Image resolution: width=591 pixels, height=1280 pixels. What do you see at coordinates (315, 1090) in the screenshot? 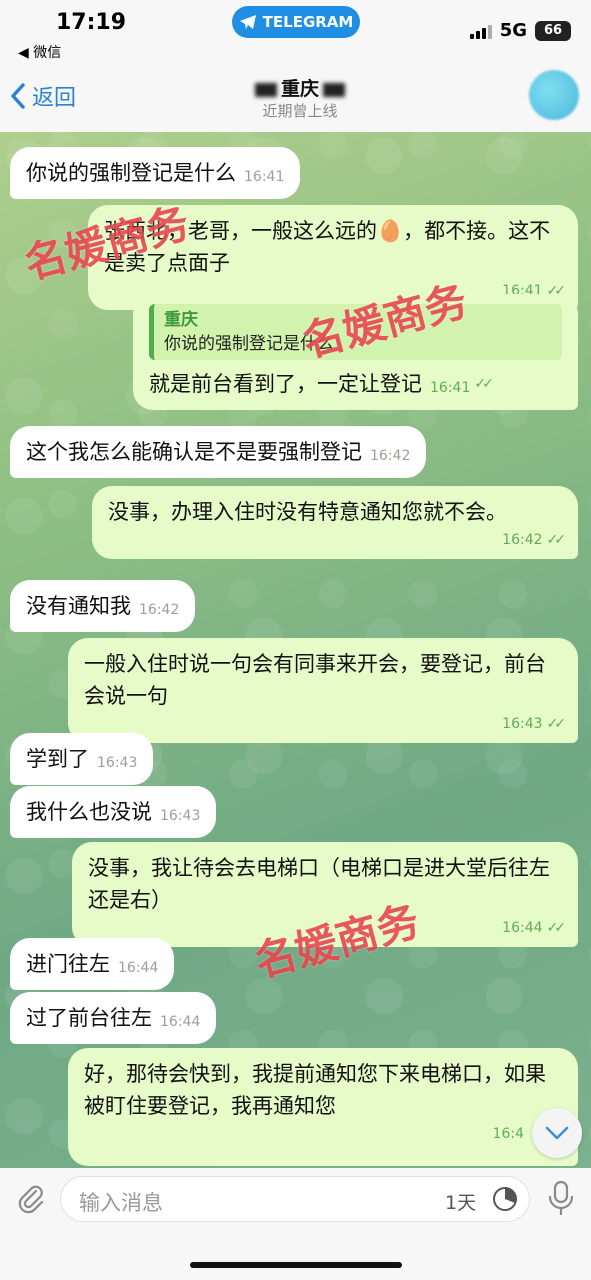
I see `message-text: 好，那待会快到，我提前通知您下来电梯口，如果被盯住要登记，我再通知您` at bounding box center [315, 1090].